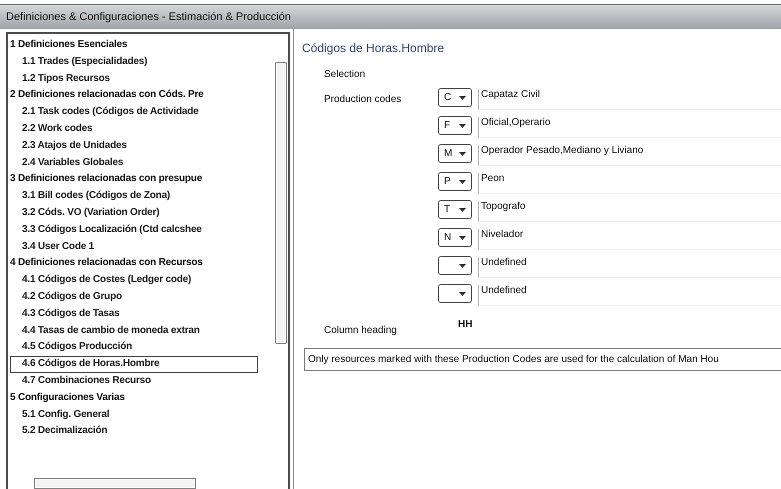  What do you see at coordinates (134, 230) in the screenshot?
I see `tree-item: 3.3 Códigos Localización (Ctd calcshee` at bounding box center [134, 230].